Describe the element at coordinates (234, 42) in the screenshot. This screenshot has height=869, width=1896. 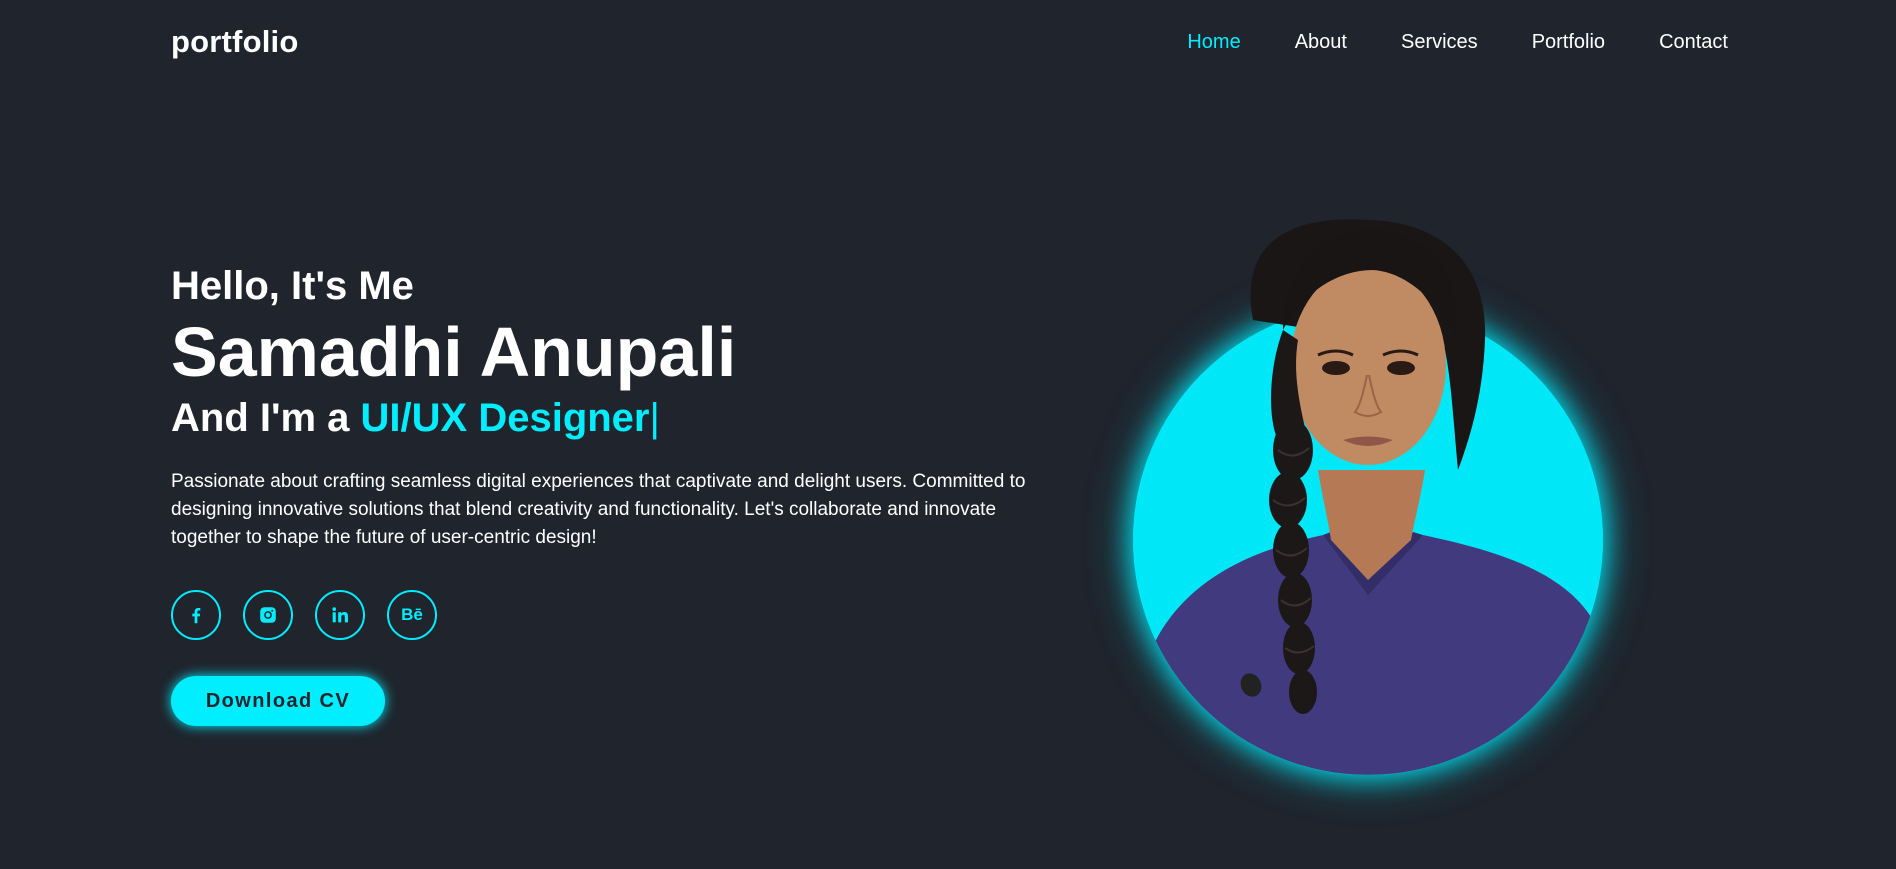
I see `logo-link: portfolio` at that location.